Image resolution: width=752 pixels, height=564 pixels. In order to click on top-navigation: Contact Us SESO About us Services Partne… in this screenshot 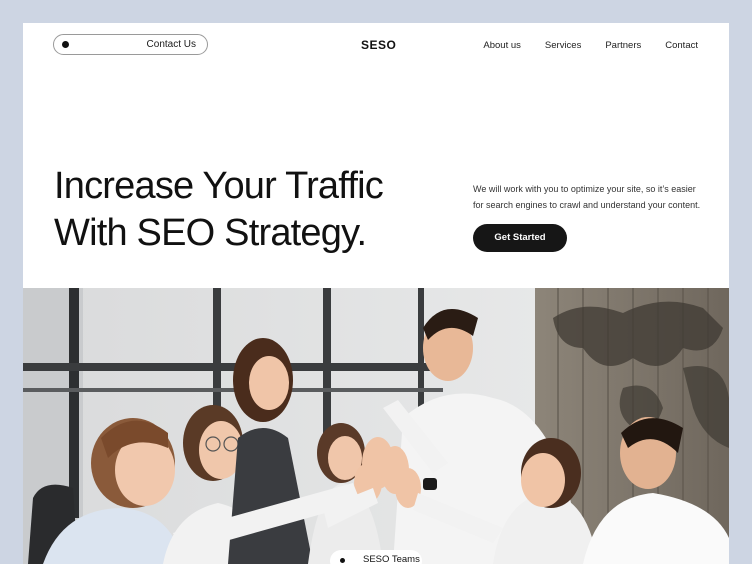, I will do `click(376, 46)`.